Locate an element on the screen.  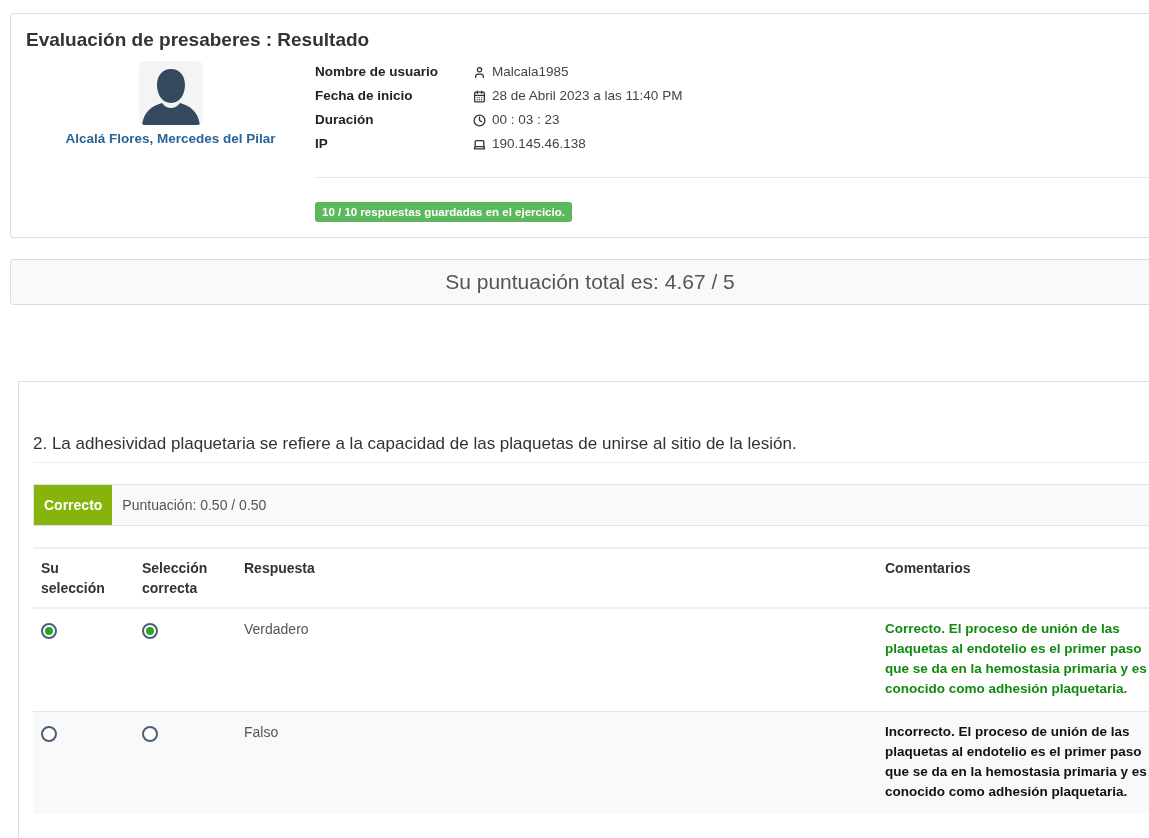
comment-cell: Incorrecto. El proceso de unión de las plaquetas al endotelio es el primer paso que se da en la hemostasia primaria y es conocido como adhesión plaquetaria. is located at coordinates (1013, 762).